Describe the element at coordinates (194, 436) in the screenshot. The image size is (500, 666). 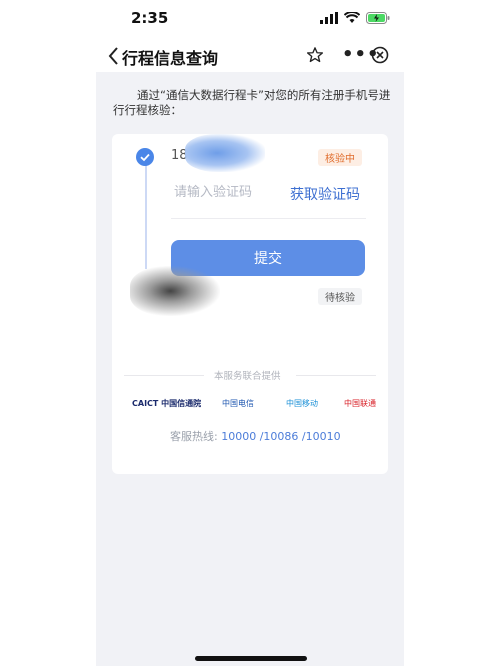
I see `hotline-label: 客服热线:` at that location.